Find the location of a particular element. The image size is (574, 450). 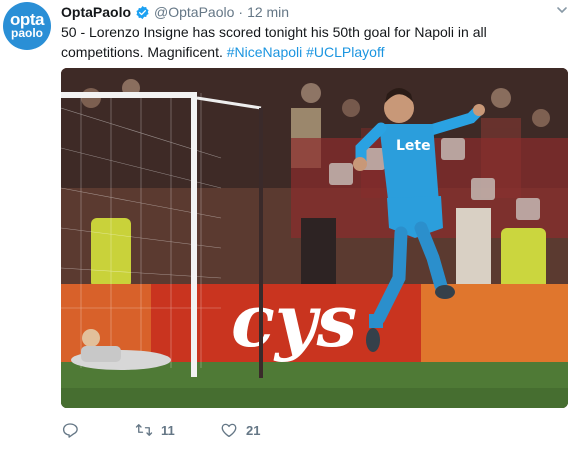

timestamp-link: 12 min is located at coordinates (268, 12).